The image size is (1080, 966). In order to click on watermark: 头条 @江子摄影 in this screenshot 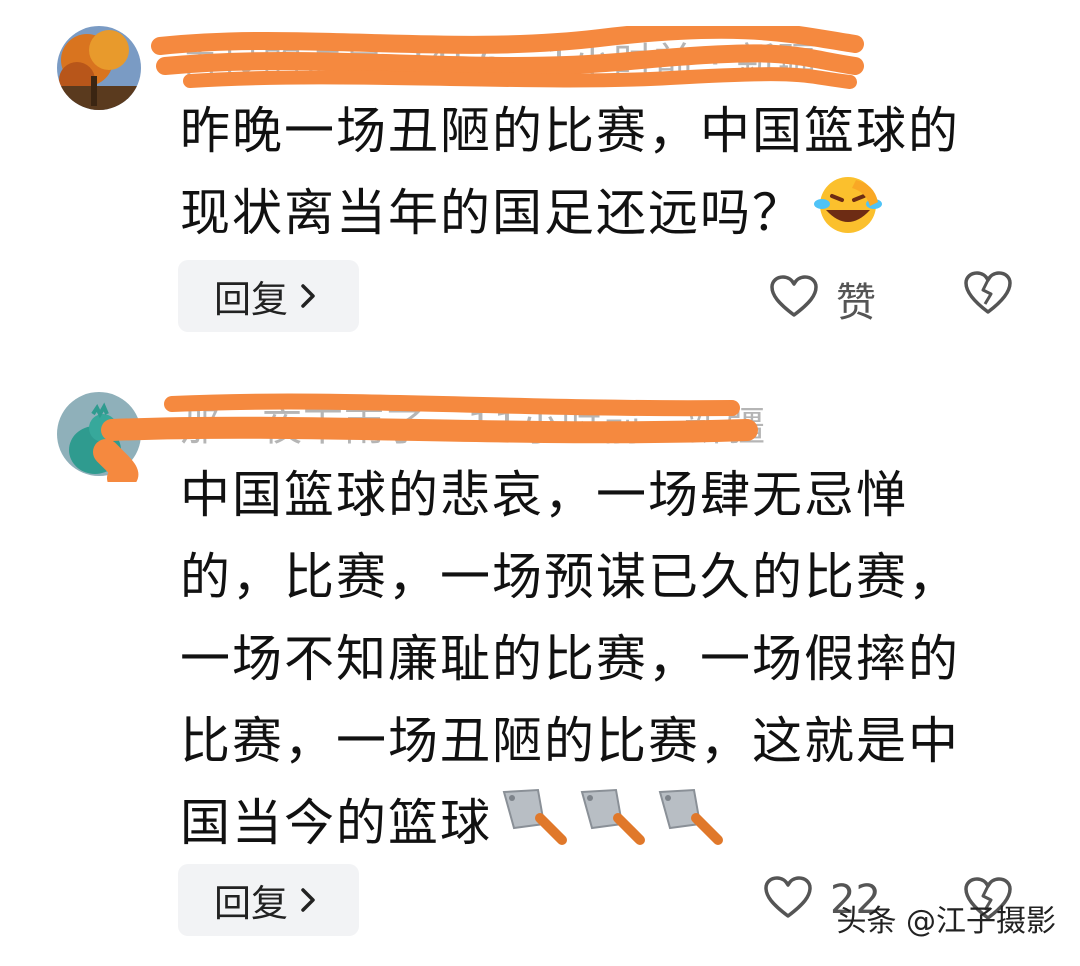, I will do `click(946, 918)`.